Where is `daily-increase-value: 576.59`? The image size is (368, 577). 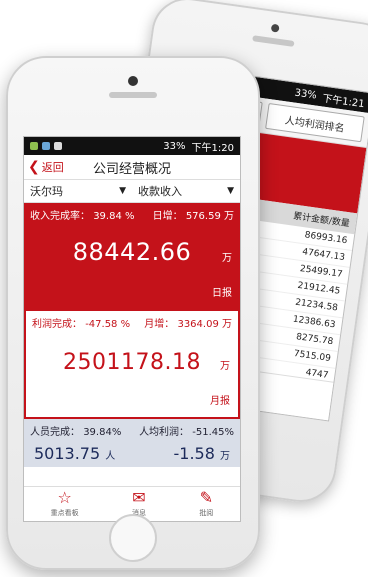 daily-increase-value: 576.59 is located at coordinates (203, 216).